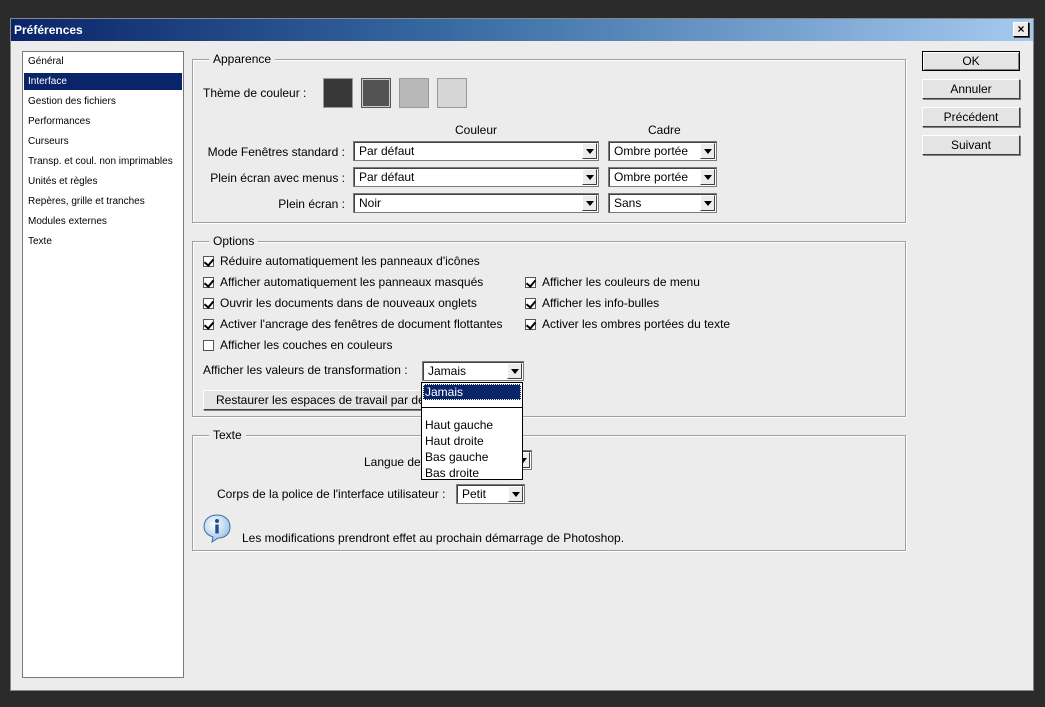  I want to click on ok-label: OK, so click(971, 61).